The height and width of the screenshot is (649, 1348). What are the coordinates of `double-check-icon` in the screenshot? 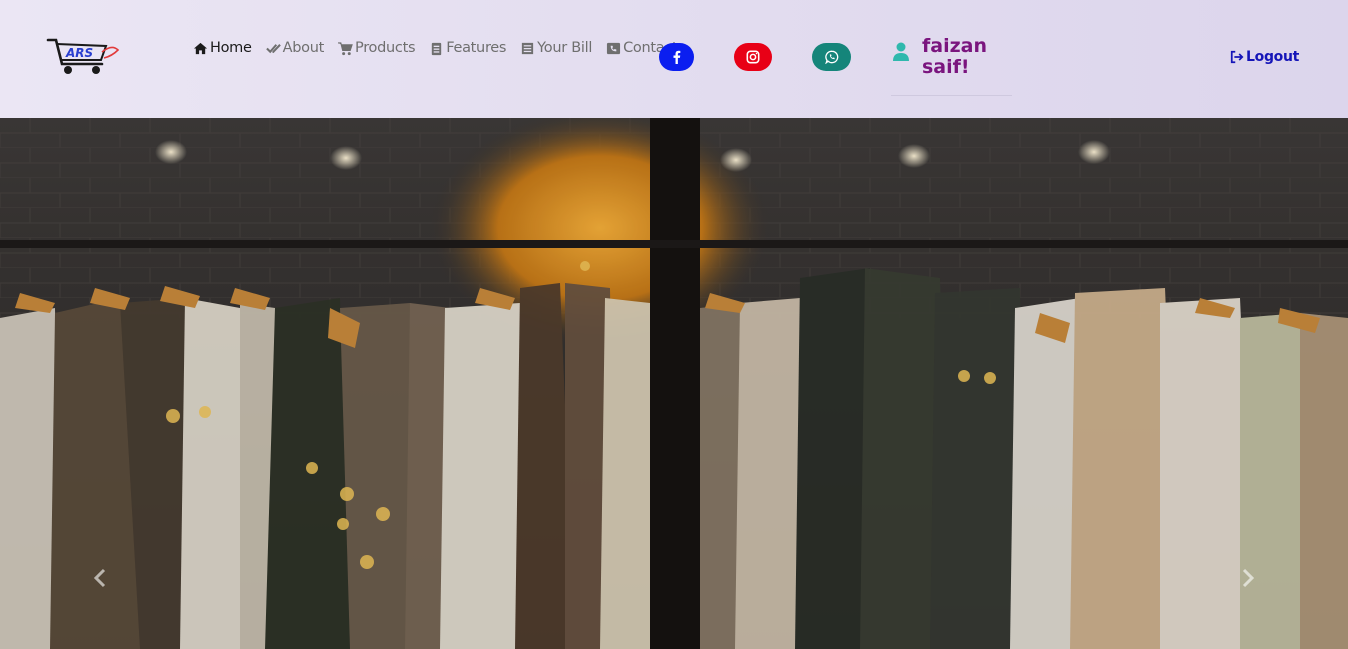 It's located at (273, 48).